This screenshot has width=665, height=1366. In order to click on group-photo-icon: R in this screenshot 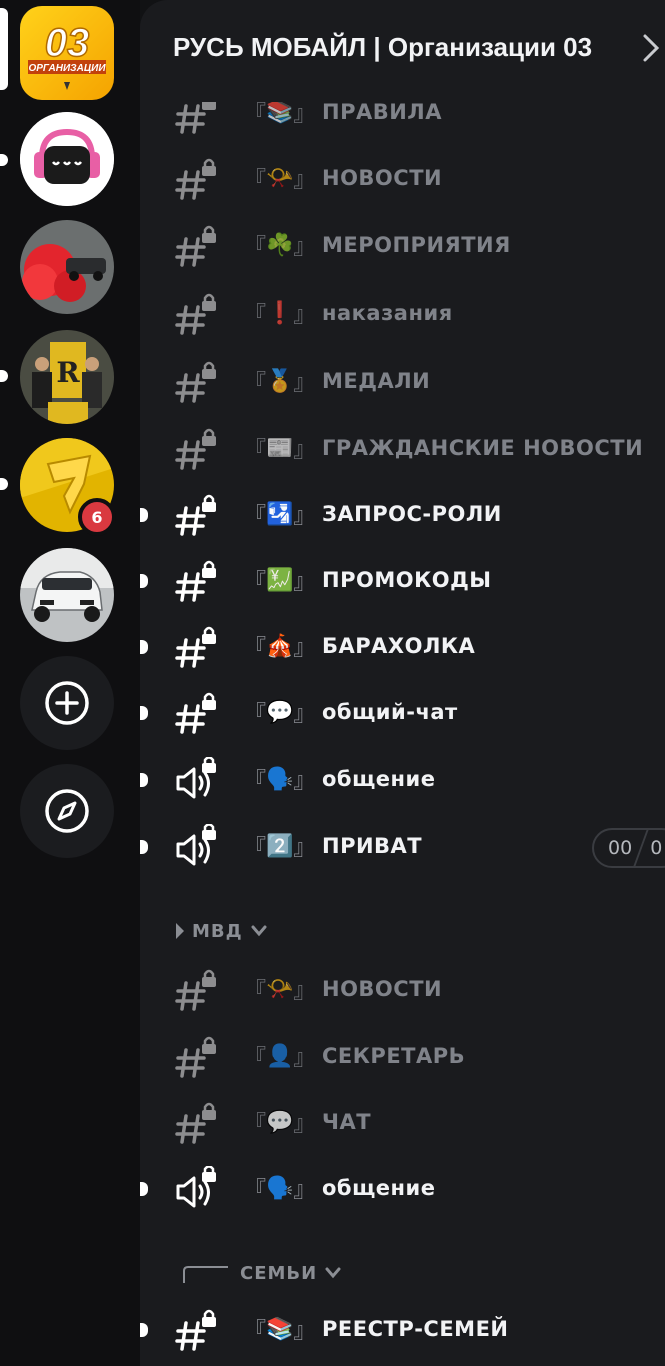, I will do `click(67, 377)`.